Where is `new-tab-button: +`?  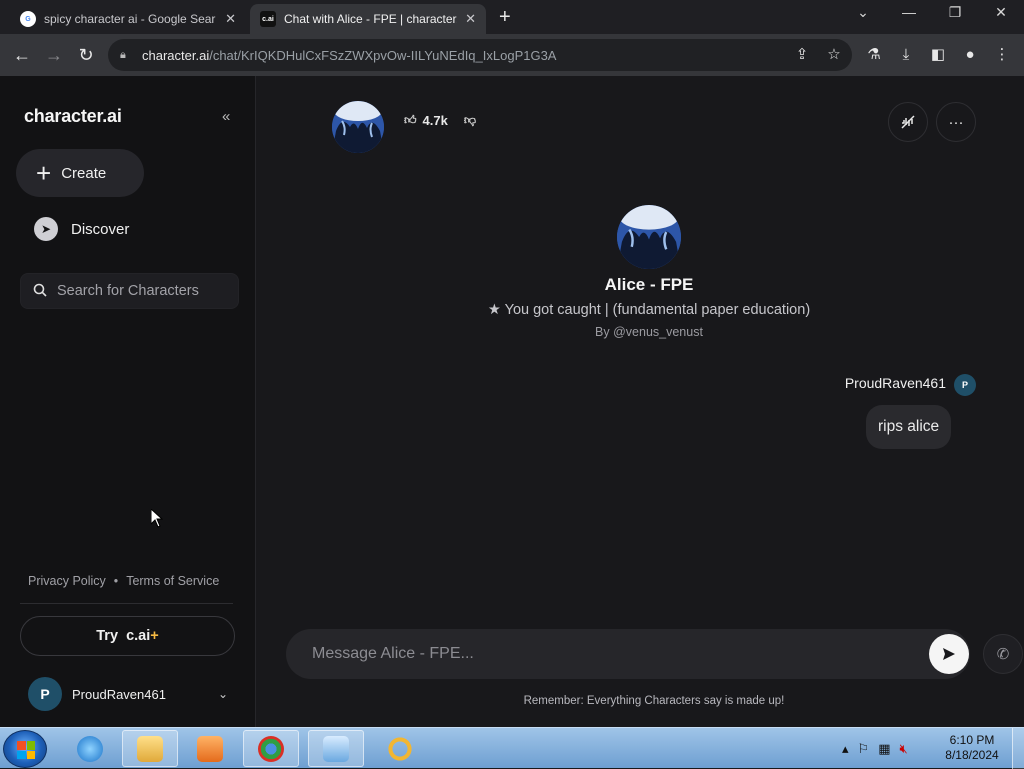 new-tab-button: + is located at coordinates (505, 17).